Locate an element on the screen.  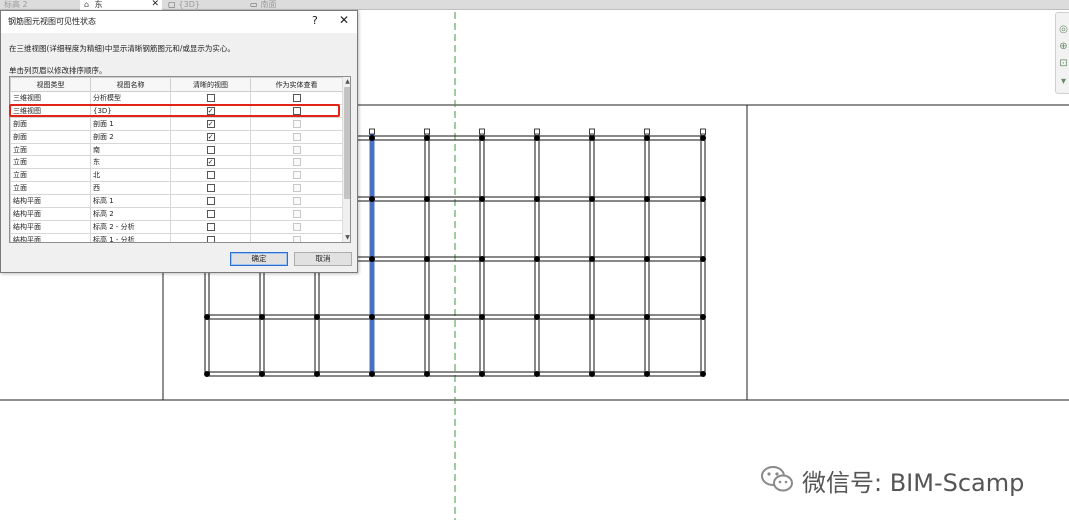
tab-east: ⌂ 东 ✕ is located at coordinates (121, 5).